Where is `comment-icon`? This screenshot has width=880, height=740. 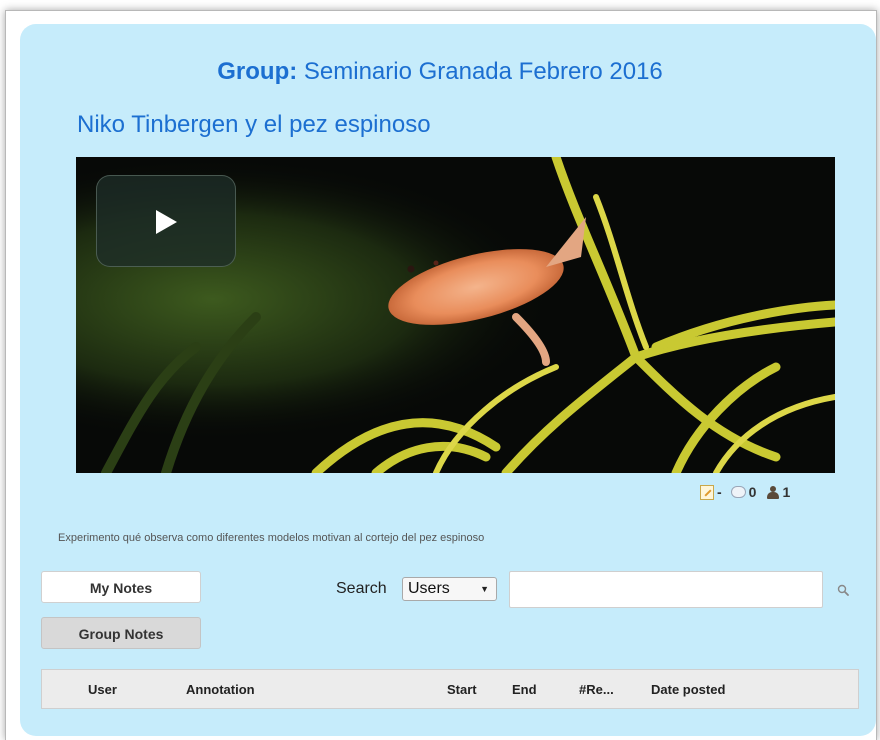 comment-icon is located at coordinates (738, 492).